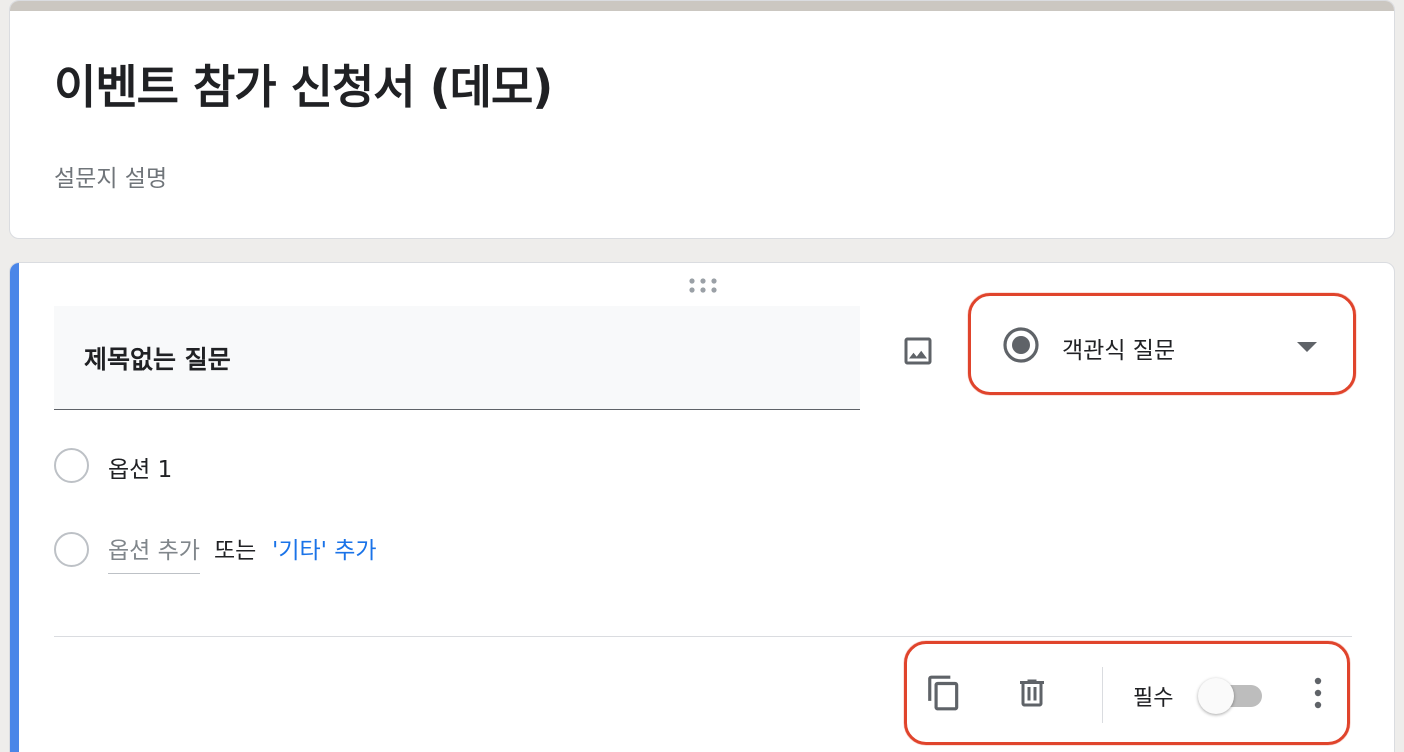 The width and height of the screenshot is (1404, 752). I want to click on image-icon, so click(918, 351).